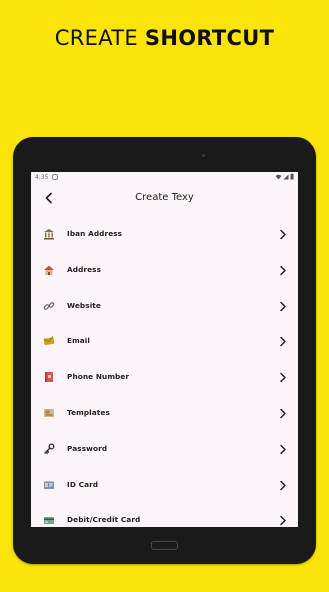  I want to click on list-item-id-card: ID Card, so click(164, 486).